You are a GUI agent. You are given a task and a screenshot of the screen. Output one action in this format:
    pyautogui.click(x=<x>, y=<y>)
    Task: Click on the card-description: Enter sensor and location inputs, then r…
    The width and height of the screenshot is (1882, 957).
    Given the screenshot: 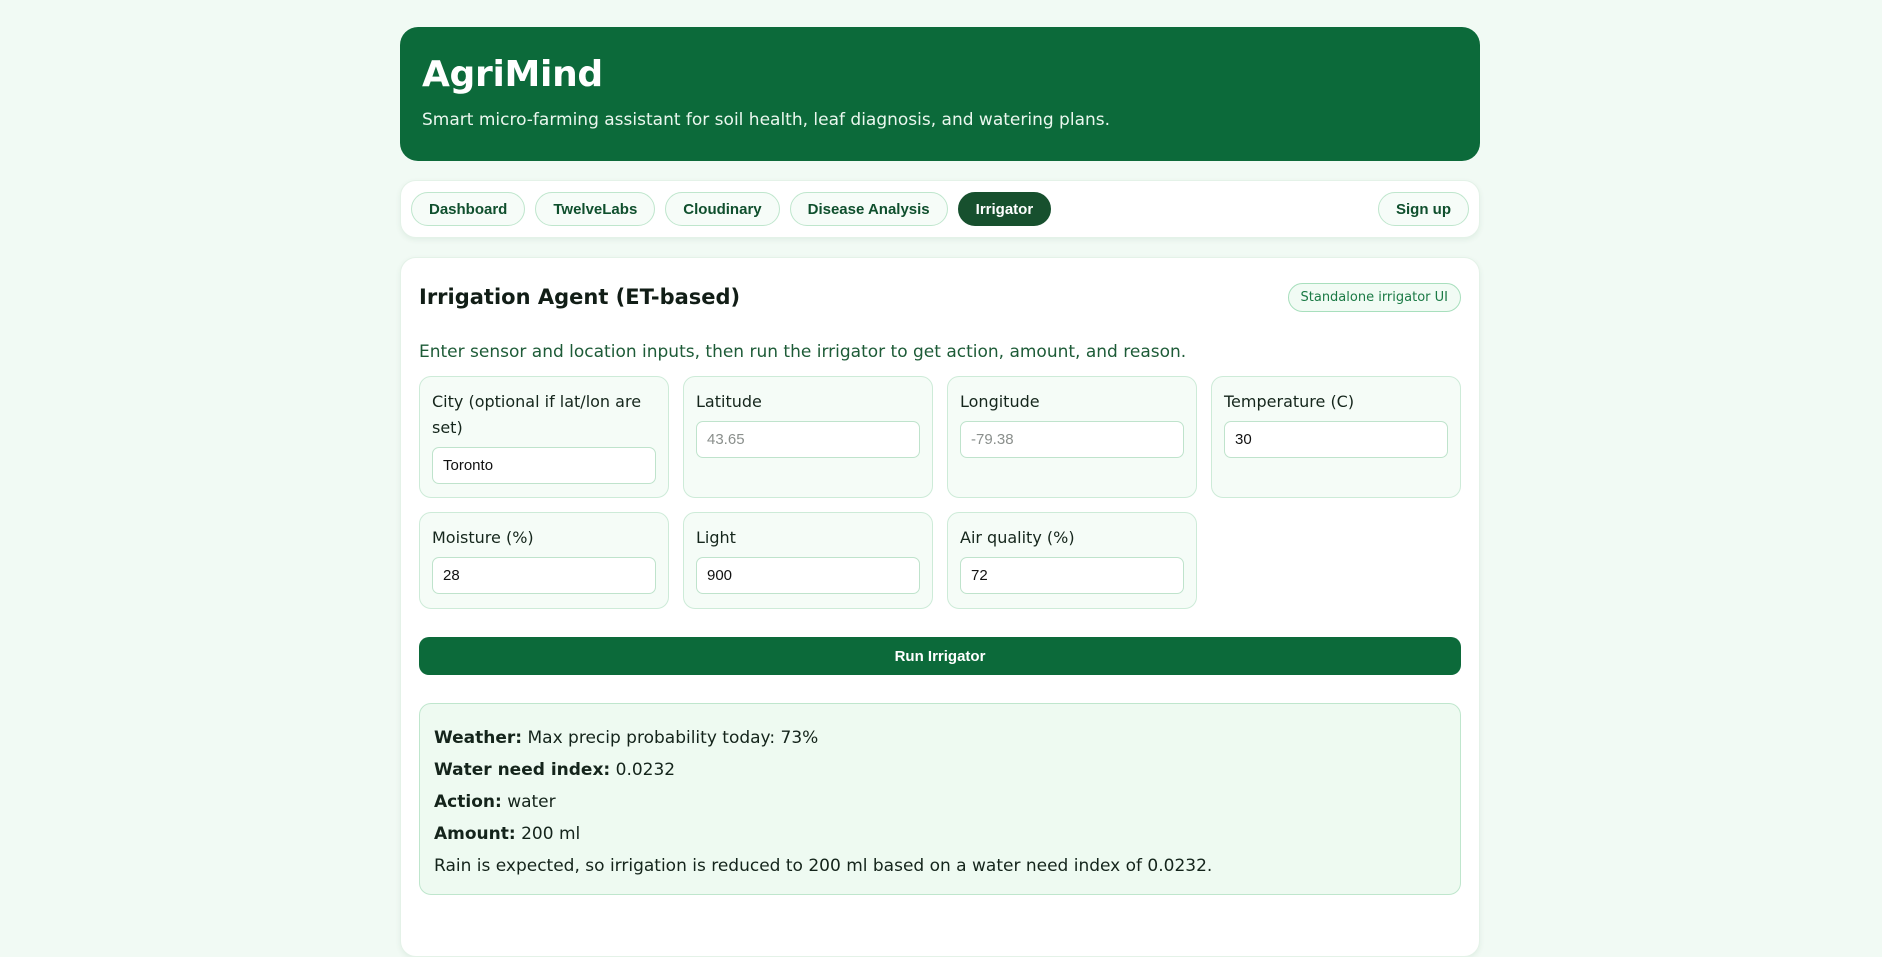 What is the action you would take?
    pyautogui.click(x=803, y=352)
    